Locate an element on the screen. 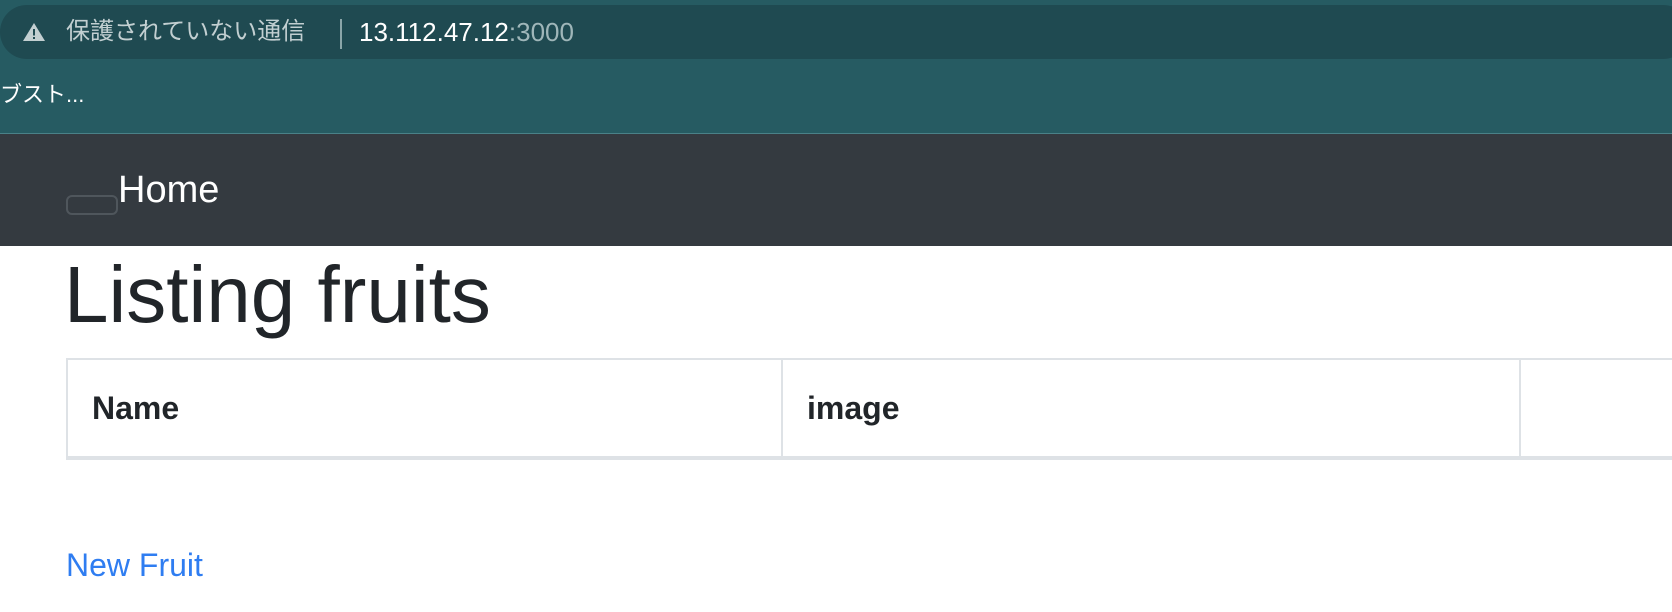 This screenshot has height=612, width=1672. column-header-name: Name is located at coordinates (424, 409).